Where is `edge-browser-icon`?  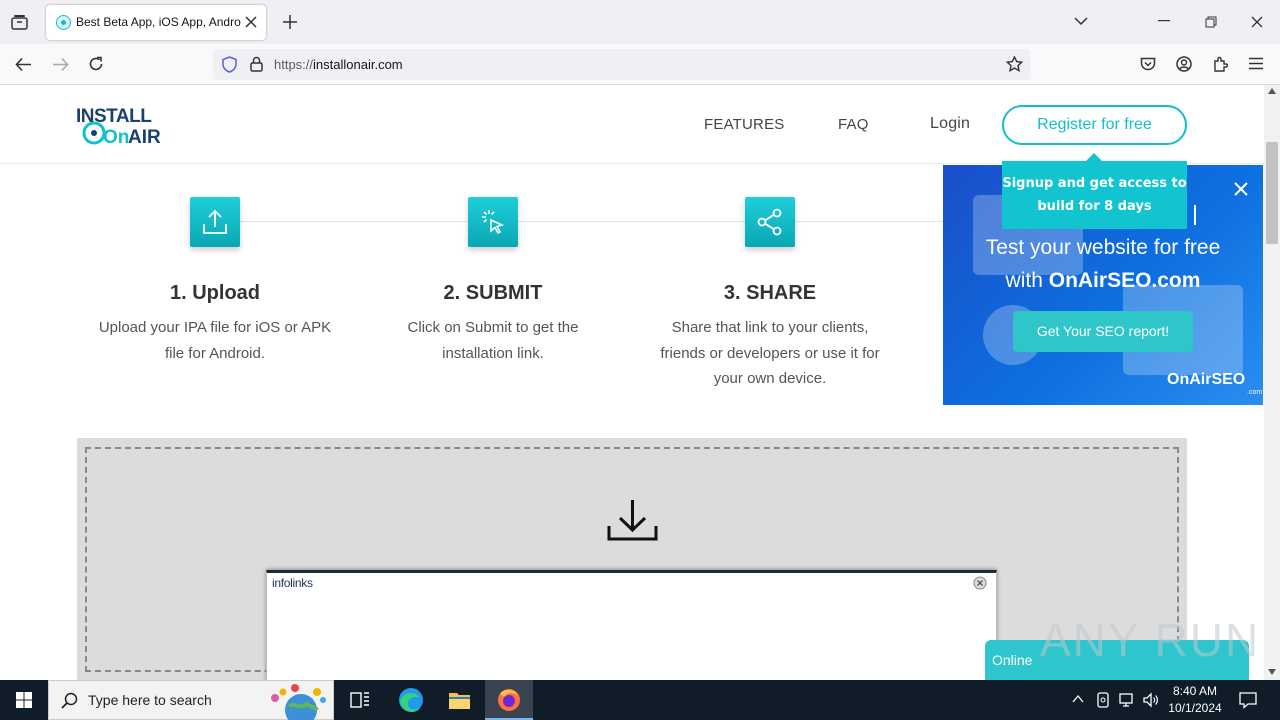 edge-browser-icon is located at coordinates (410, 700).